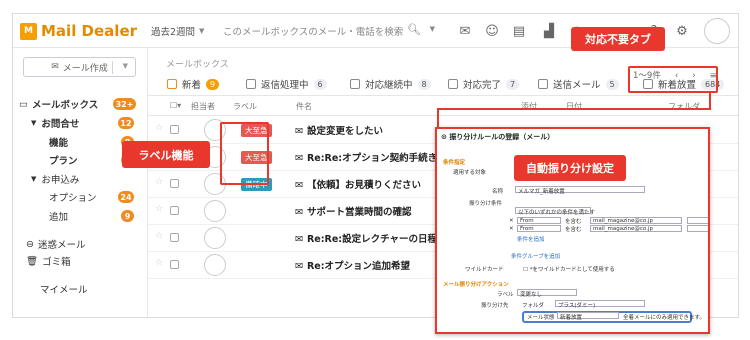 This screenshot has width=750, height=340. Describe the element at coordinates (600, 304) in the screenshot. I see `folder-select: プラス(ダミー)` at that location.